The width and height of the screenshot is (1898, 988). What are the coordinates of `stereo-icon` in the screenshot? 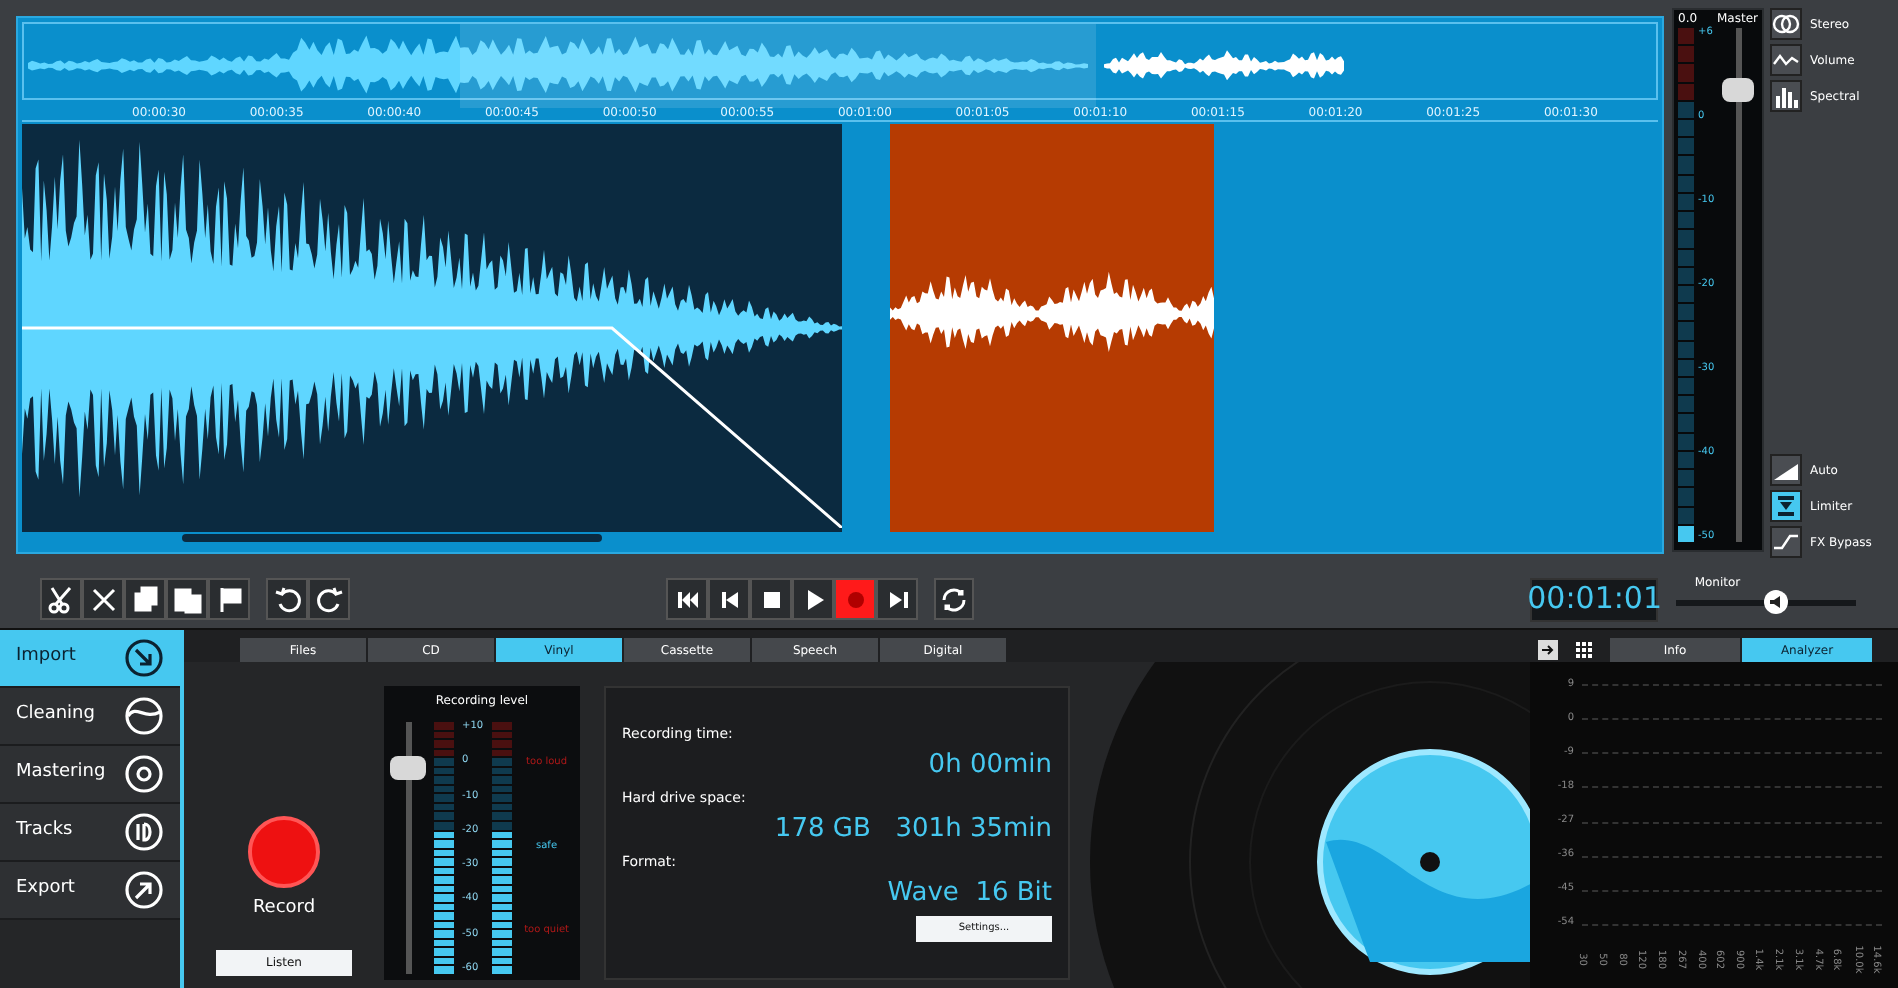 It's located at (1786, 24).